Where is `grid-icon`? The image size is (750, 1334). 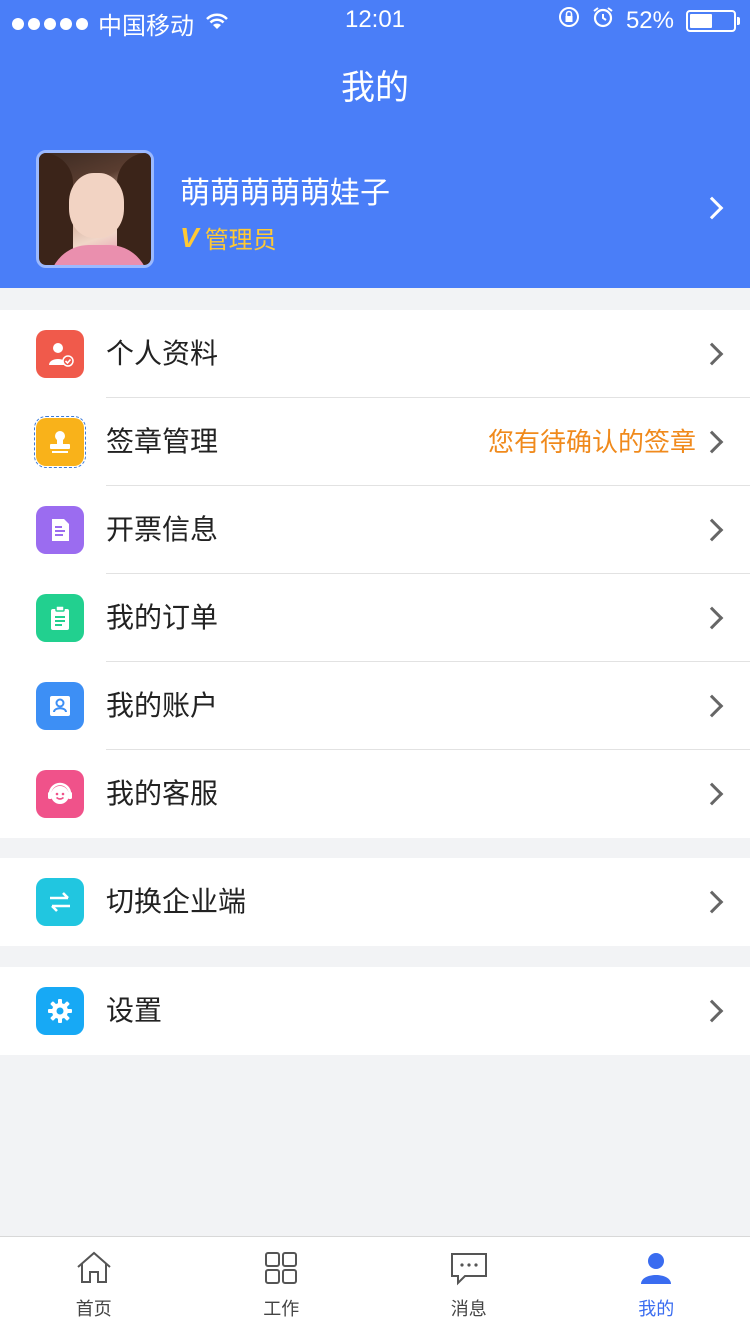 grid-icon is located at coordinates (281, 1270).